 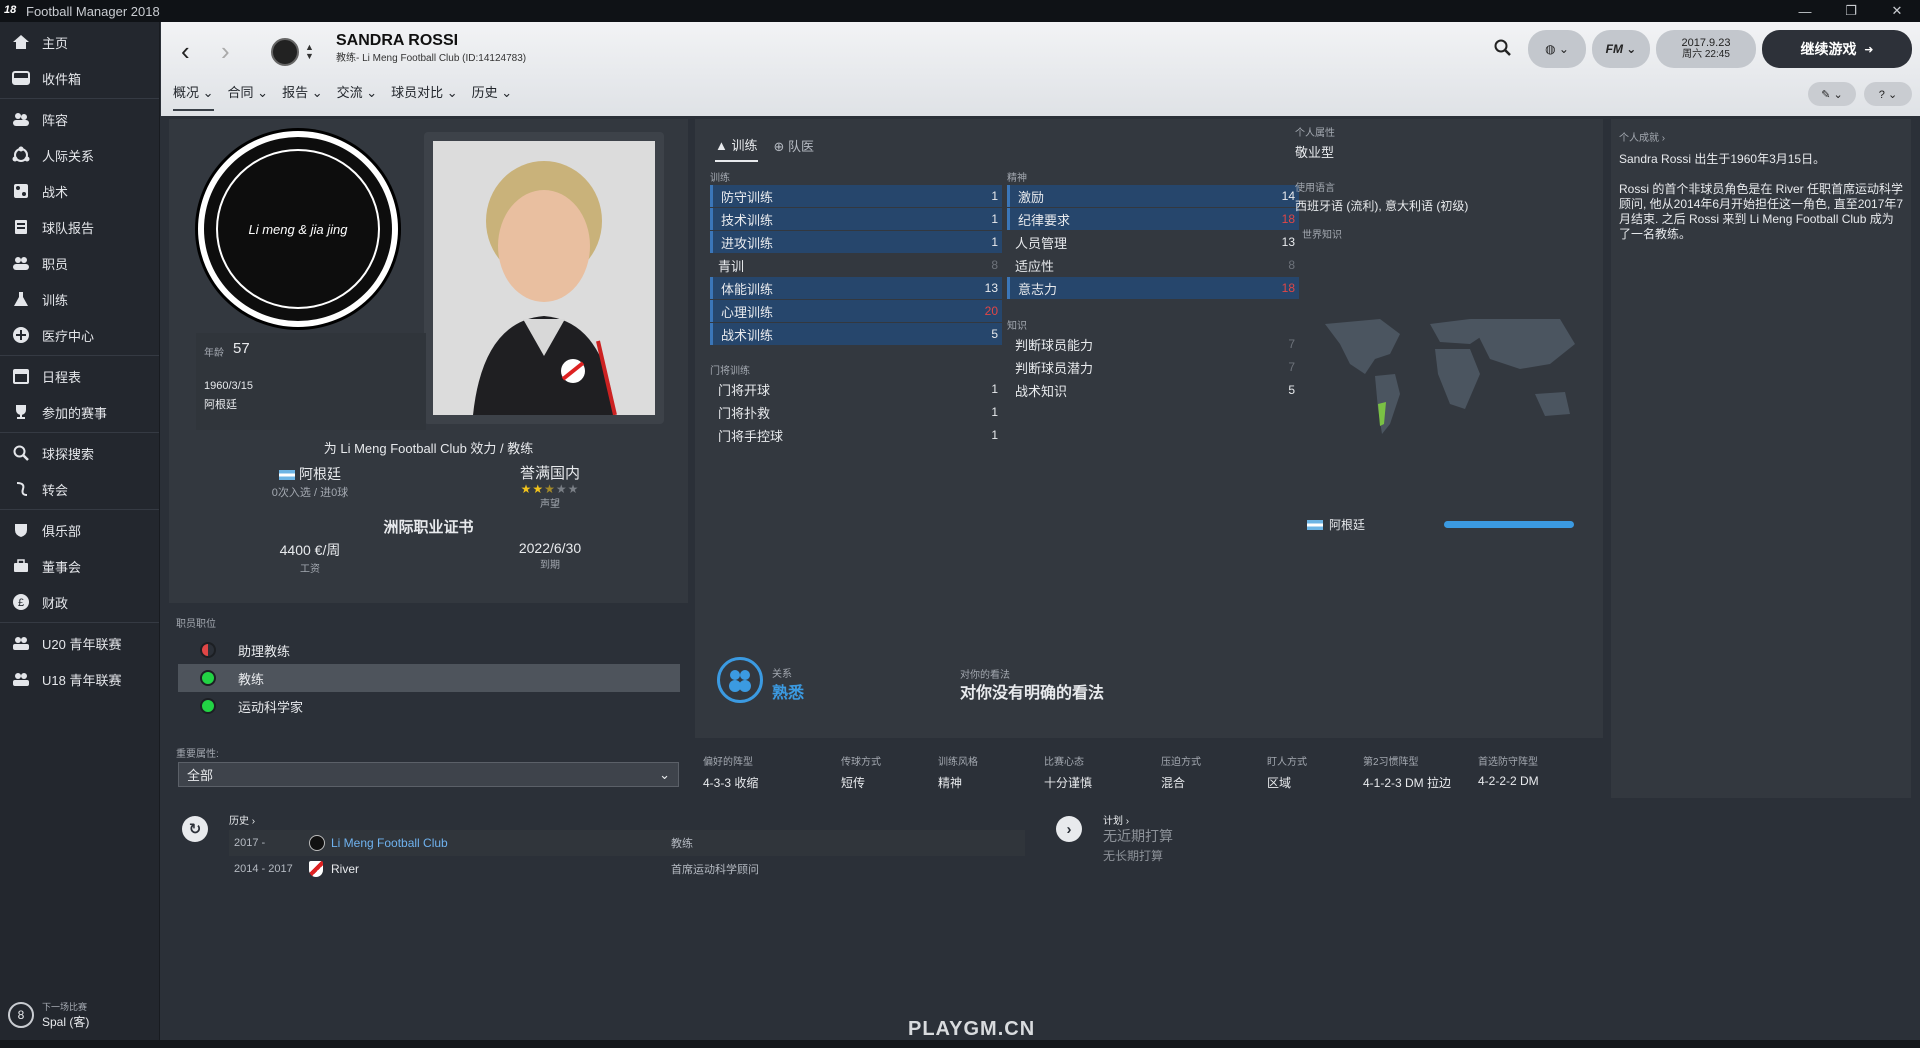 What do you see at coordinates (79, 191) in the screenshot?
I see `sidebar-item-tactics: 战术` at bounding box center [79, 191].